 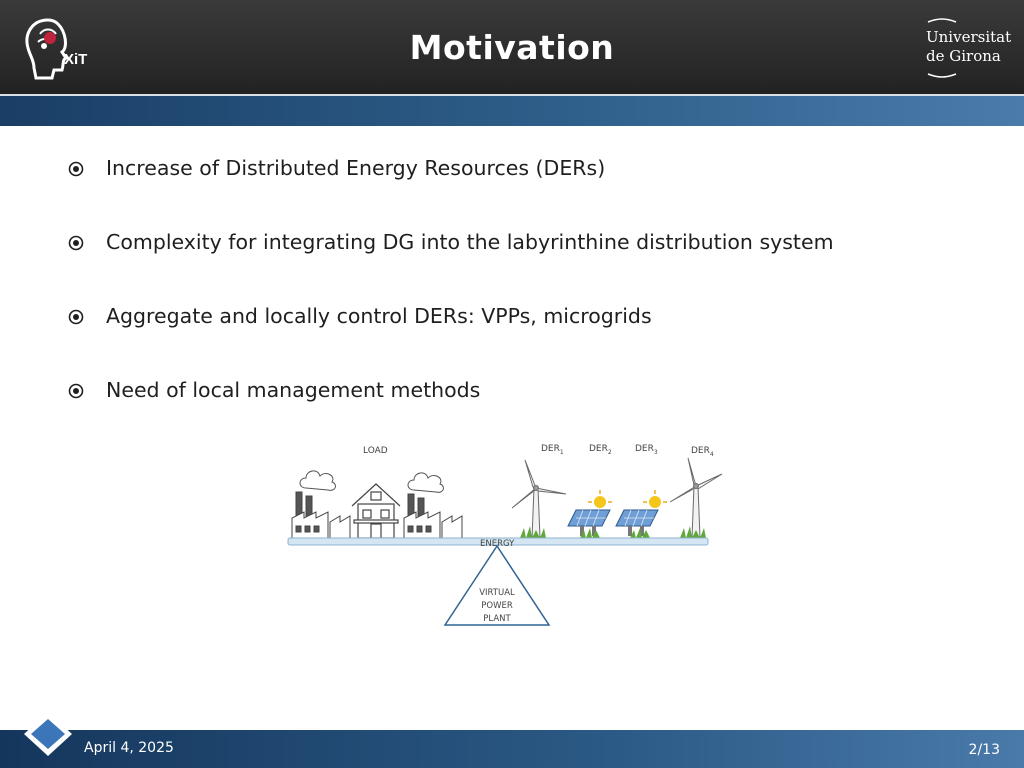 What do you see at coordinates (552, 450) in the screenshot?
I see `der-1-label: DER1` at bounding box center [552, 450].